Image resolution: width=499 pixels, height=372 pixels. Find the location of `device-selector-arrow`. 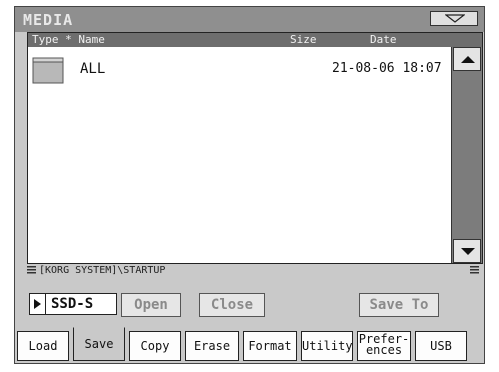

device-selector-arrow is located at coordinates (38, 304).